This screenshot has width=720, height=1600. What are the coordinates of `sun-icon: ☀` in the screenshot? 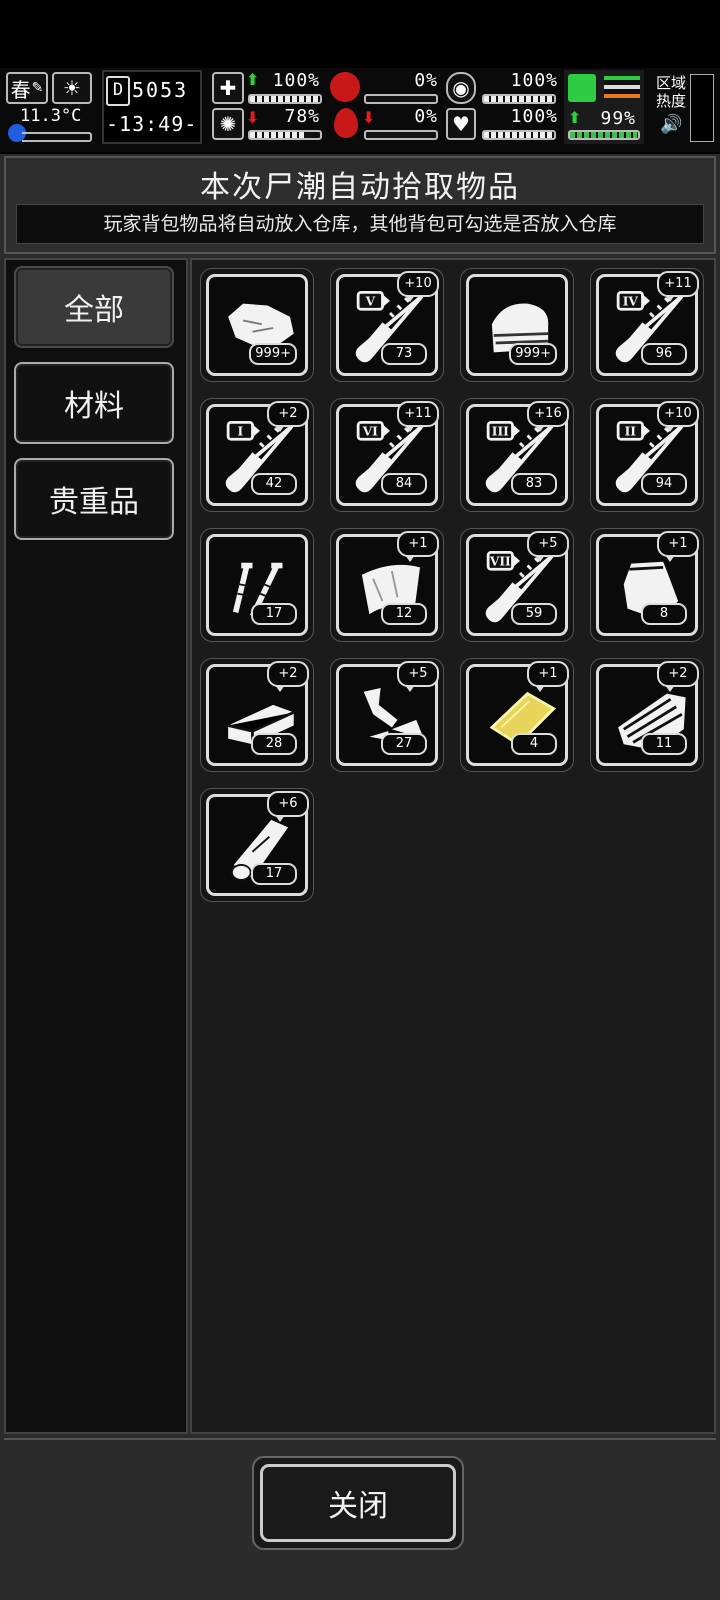 It's located at (72, 88).